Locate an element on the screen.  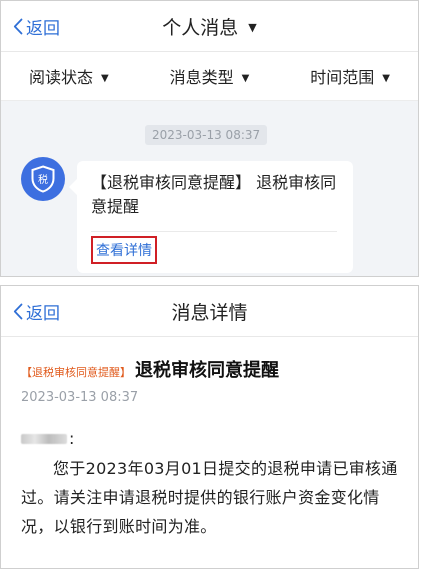
page-title: 消息详情 is located at coordinates (209, 313).